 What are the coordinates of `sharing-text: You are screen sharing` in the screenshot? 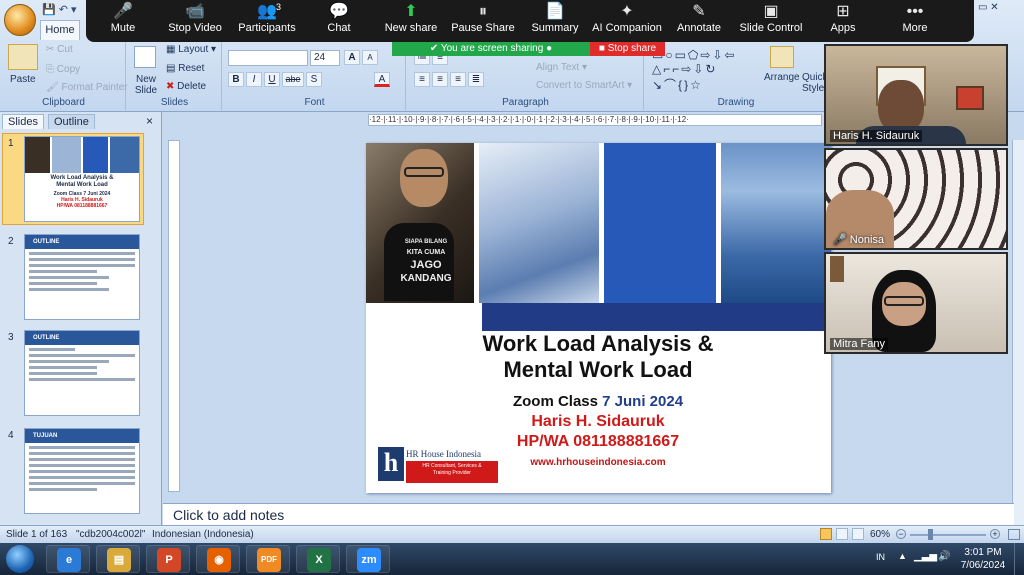 It's located at (492, 48).